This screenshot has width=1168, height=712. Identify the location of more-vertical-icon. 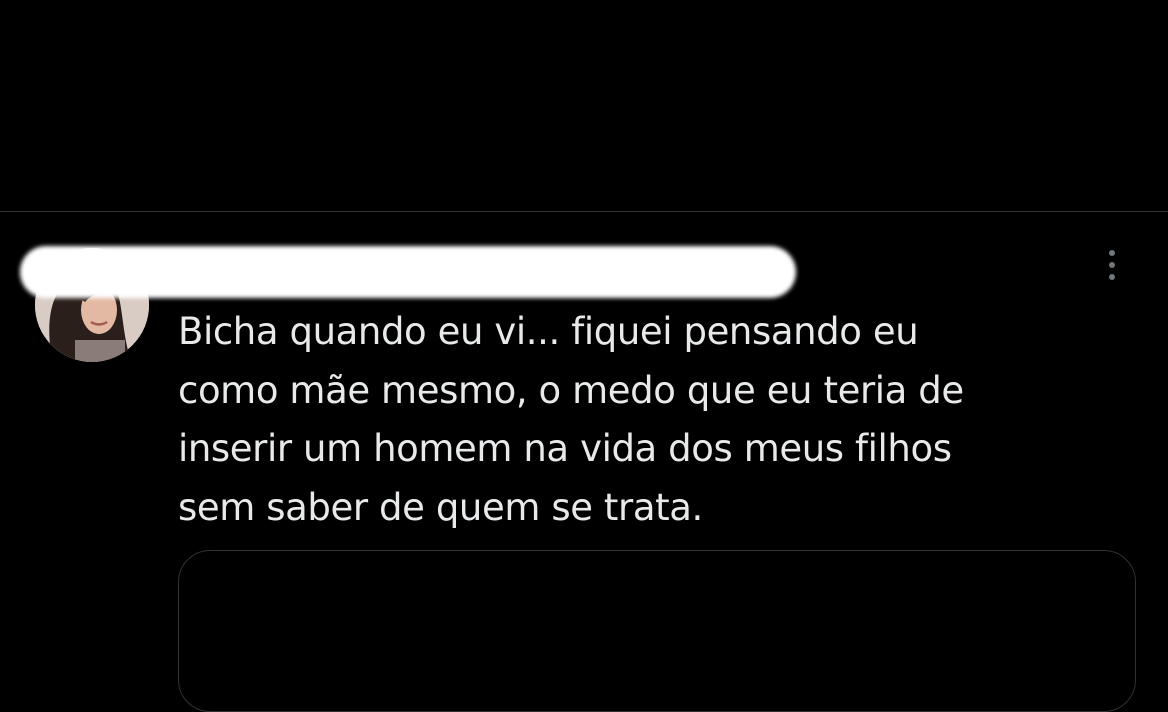
(1112, 253).